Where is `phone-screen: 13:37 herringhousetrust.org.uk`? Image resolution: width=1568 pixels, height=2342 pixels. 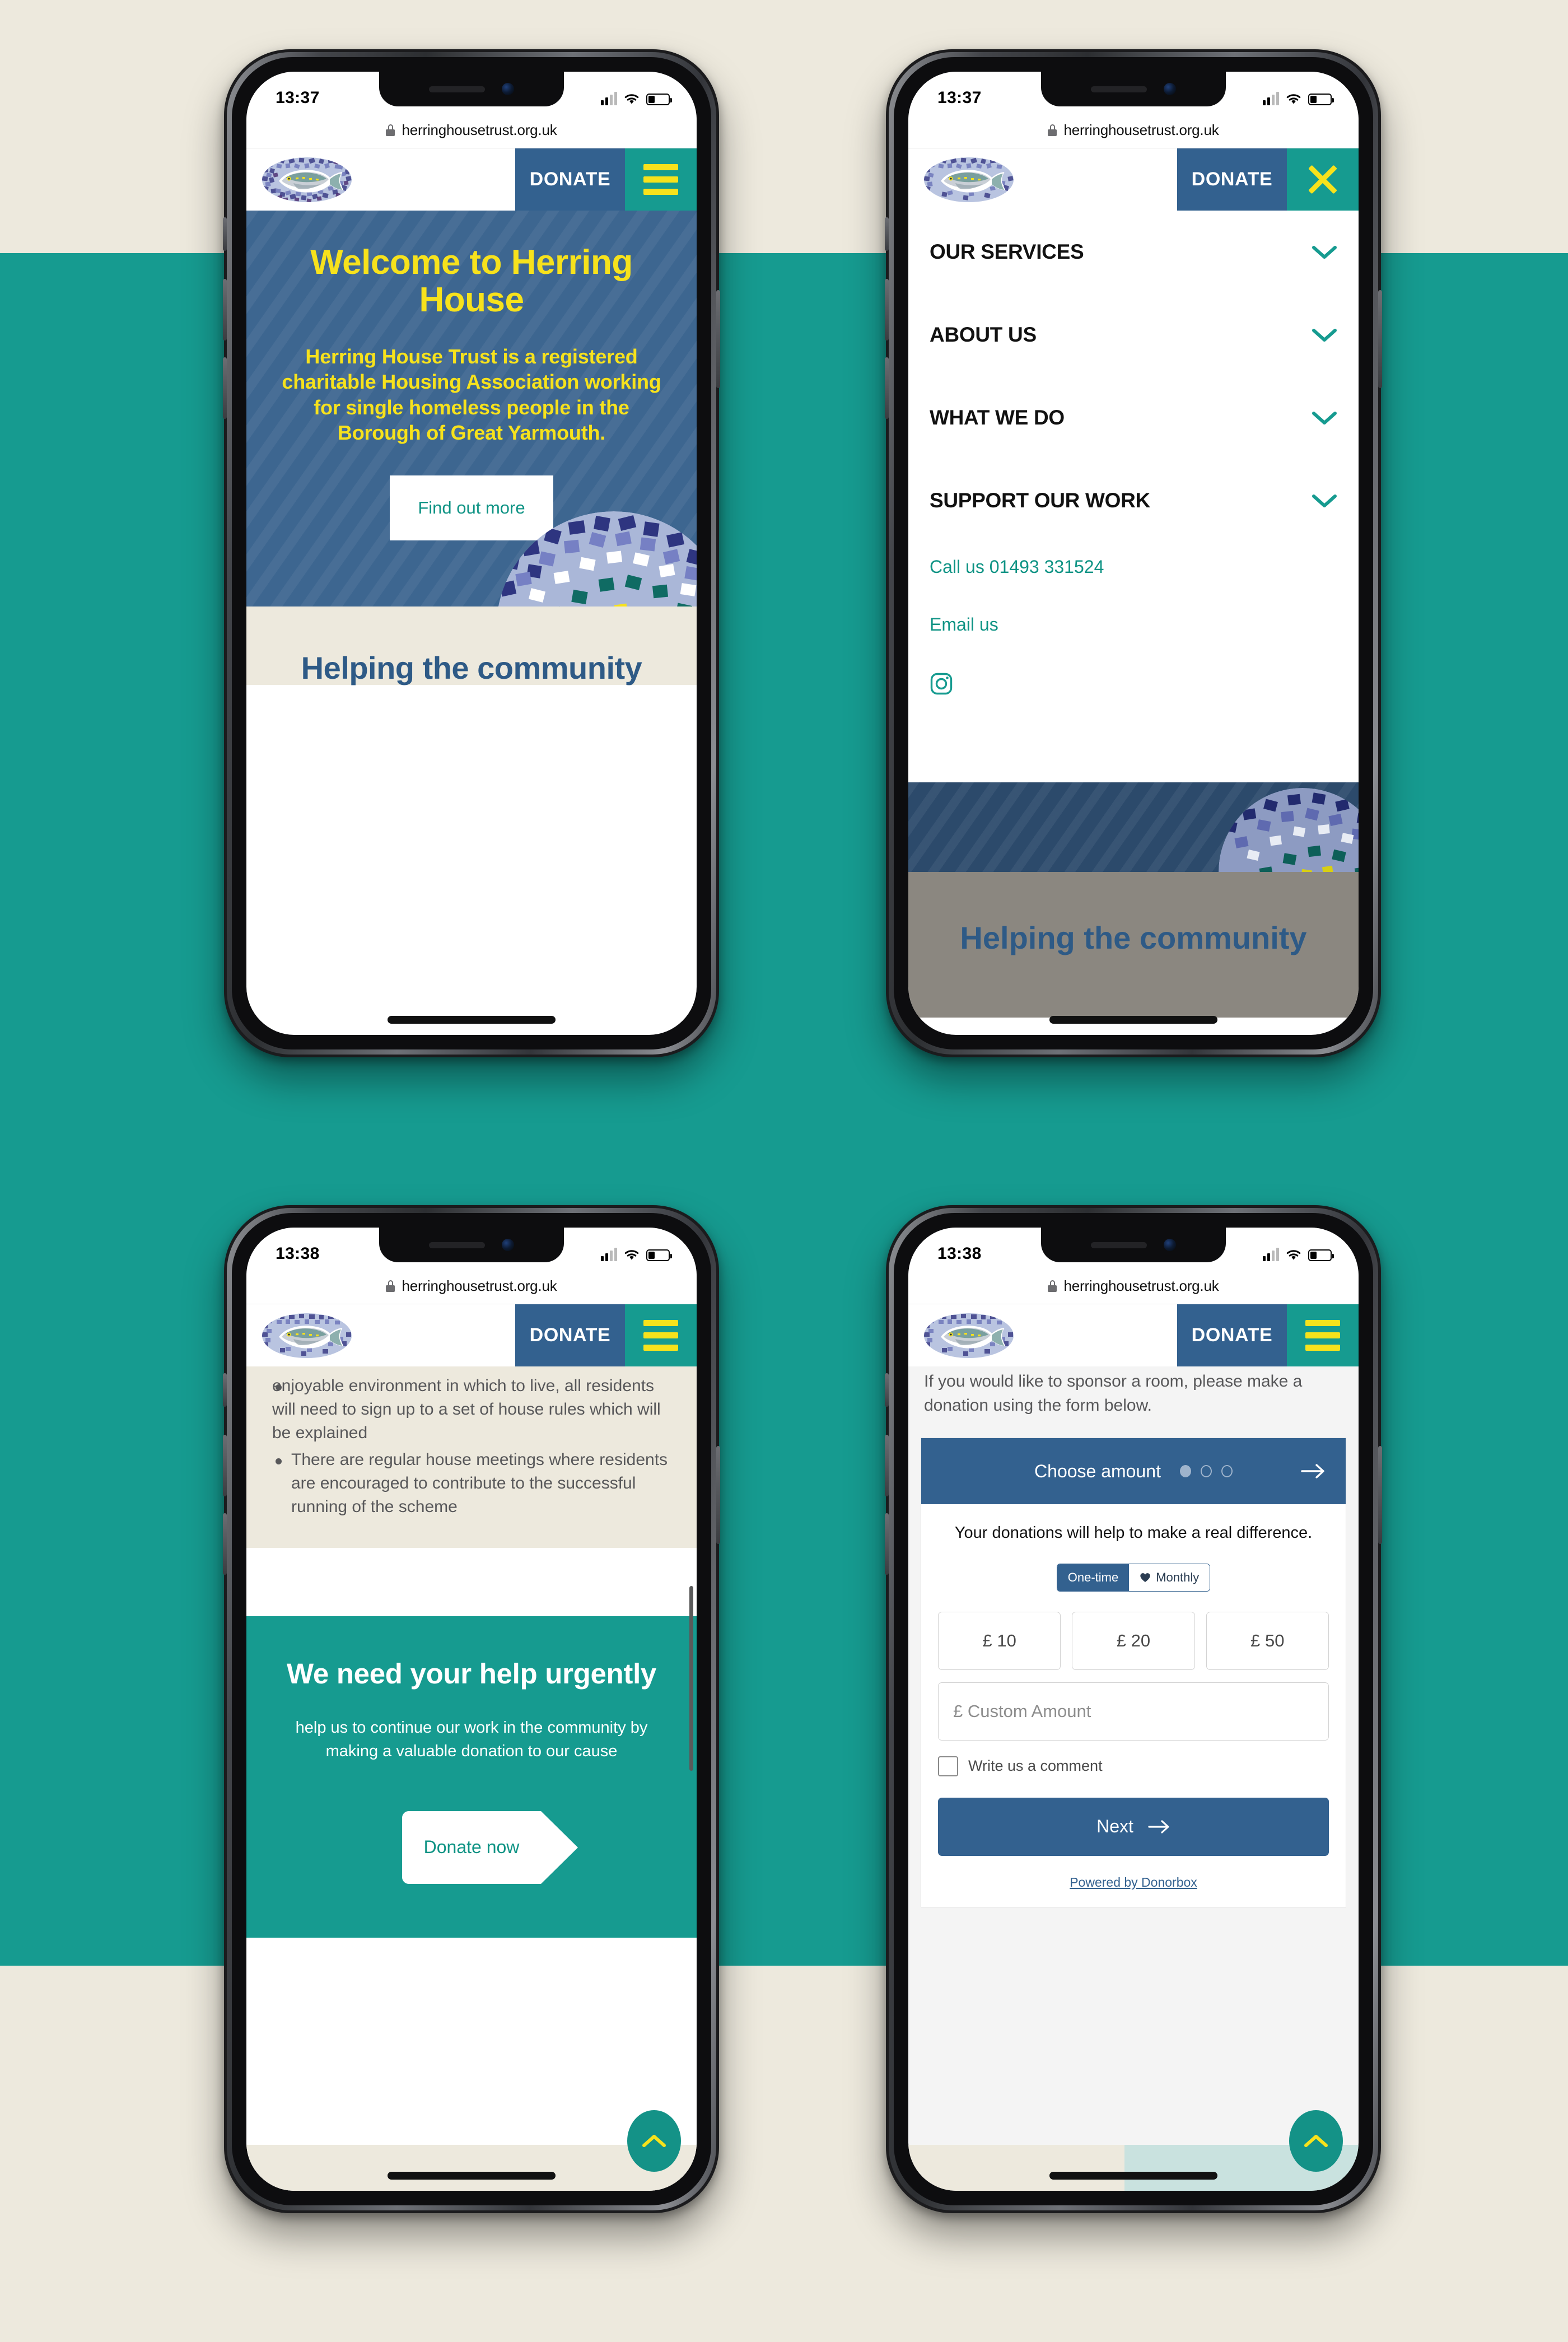 phone-screen: 13:37 herringhousetrust.org.uk is located at coordinates (1134, 553).